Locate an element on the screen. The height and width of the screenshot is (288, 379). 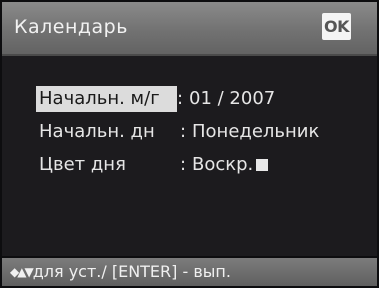
setting-label: Начальн. м/г is located at coordinates (106, 99).